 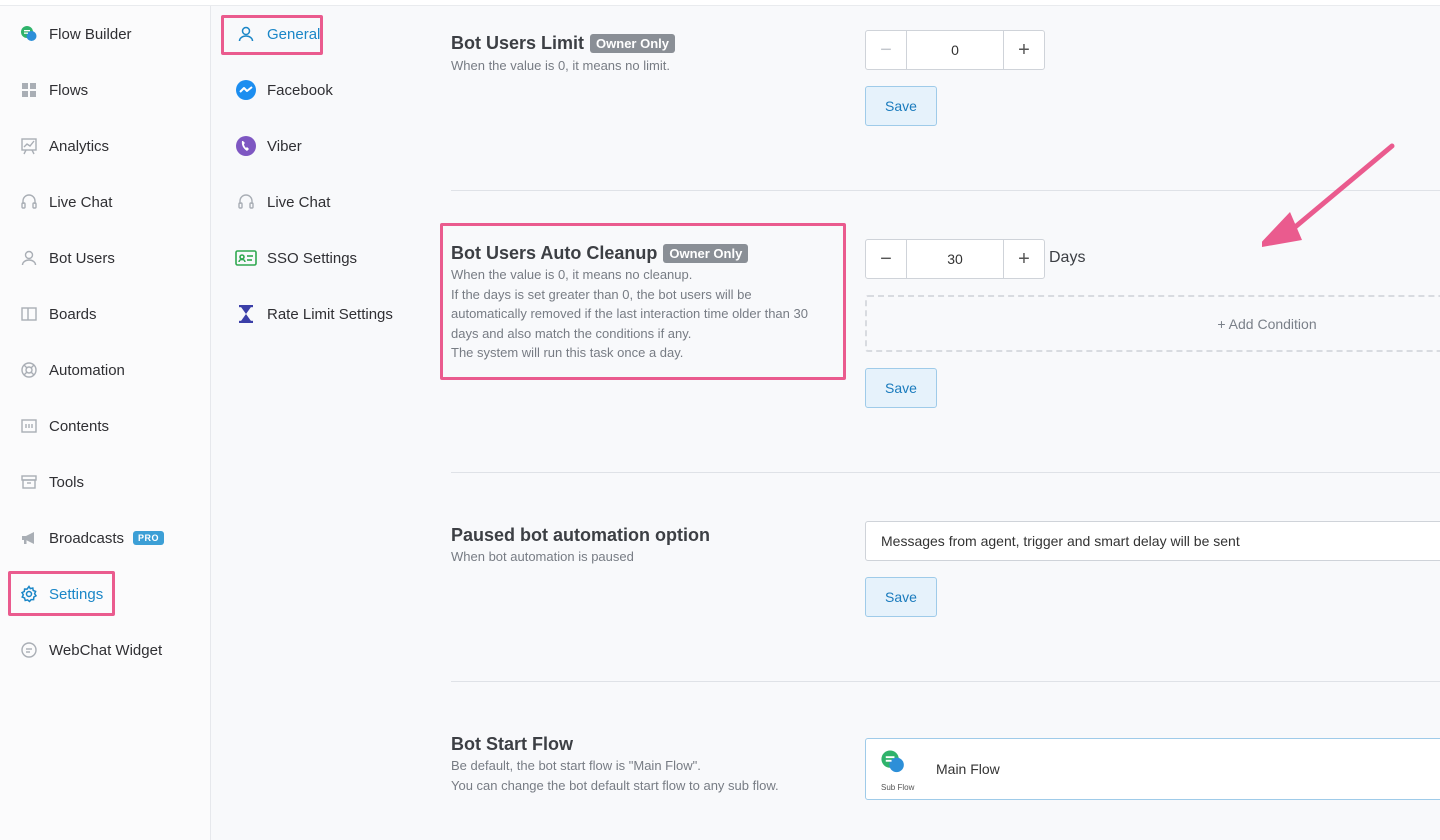 I want to click on subnav-item-viber: Viber, so click(x=257, y=146).